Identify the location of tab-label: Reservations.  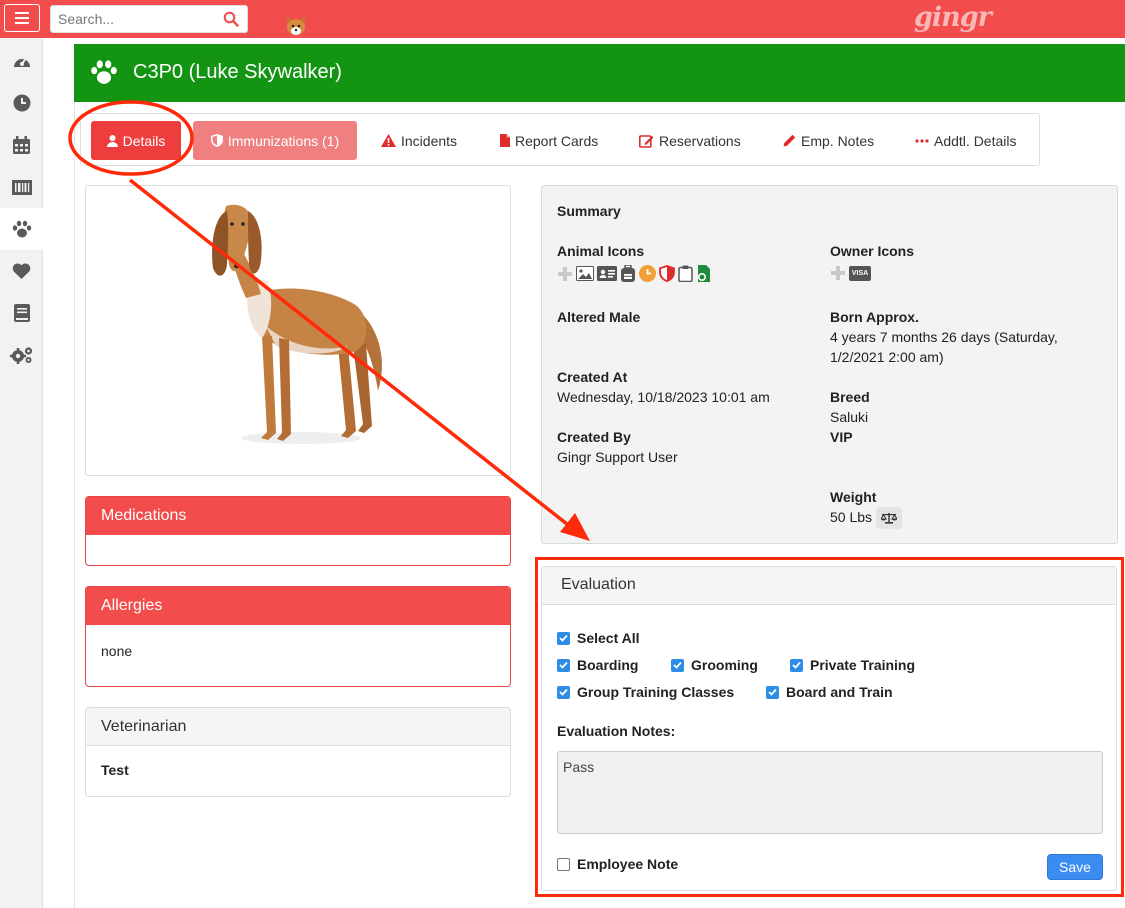
(700, 140).